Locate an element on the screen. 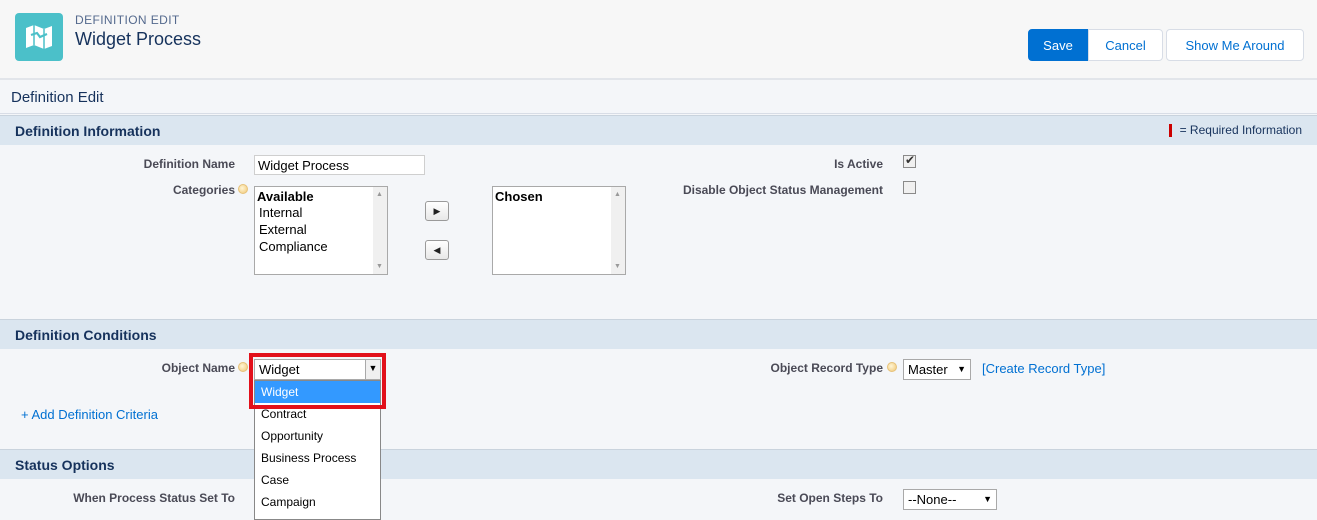 The height and width of the screenshot is (520, 1317). arrow-left-icon: ◀ is located at coordinates (437, 249).